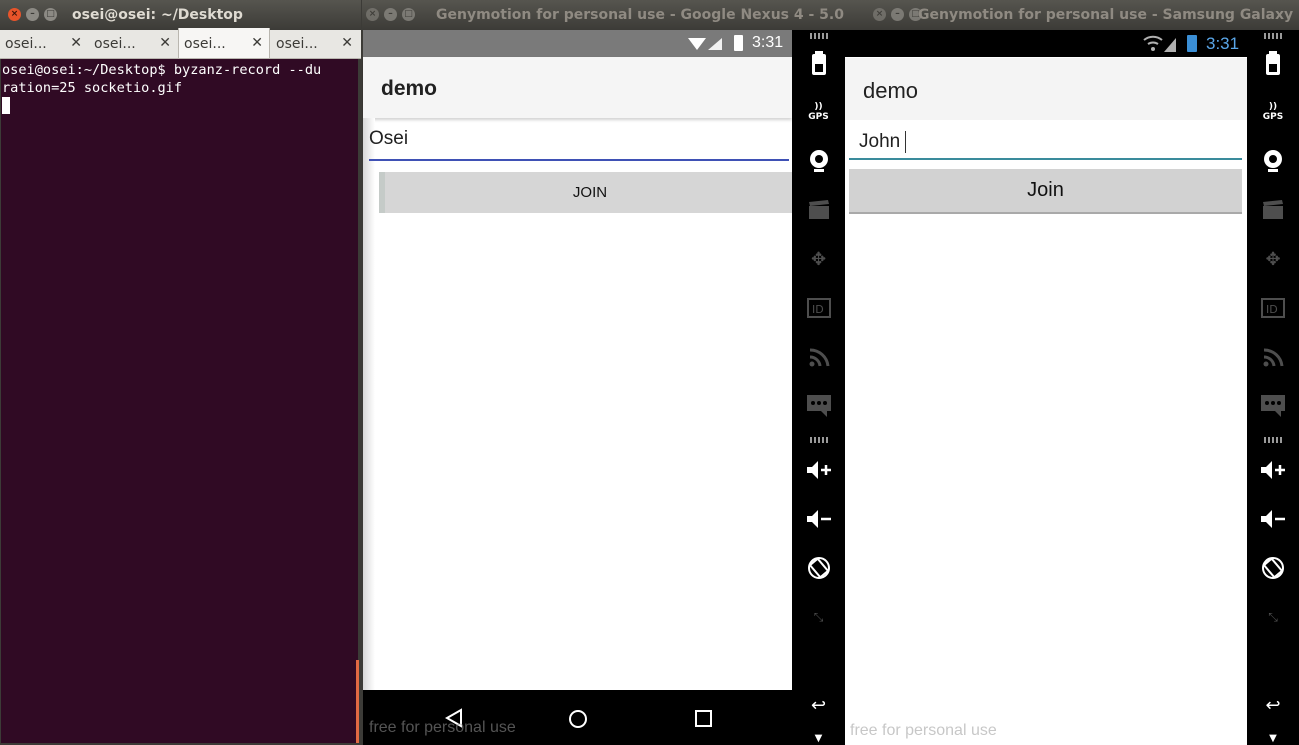  Describe the element at coordinates (357, 701) in the screenshot. I see `terminal-scrollbar` at that location.